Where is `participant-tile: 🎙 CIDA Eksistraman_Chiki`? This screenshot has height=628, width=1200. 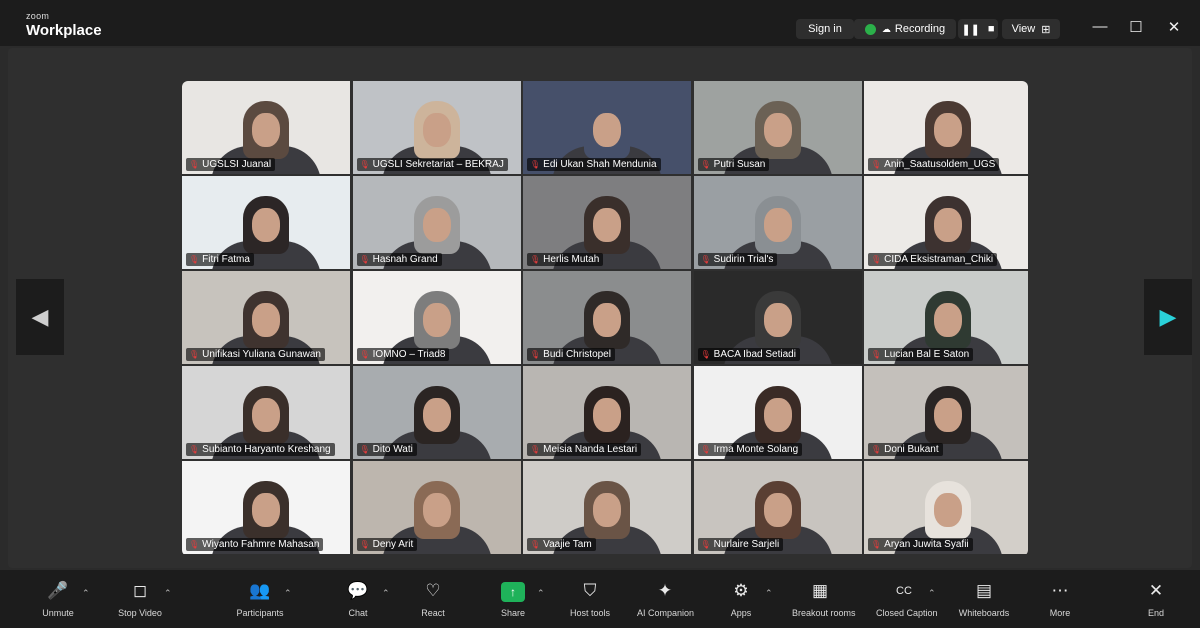 participant-tile: 🎙 CIDA Eksistraman_Chiki is located at coordinates (946, 222).